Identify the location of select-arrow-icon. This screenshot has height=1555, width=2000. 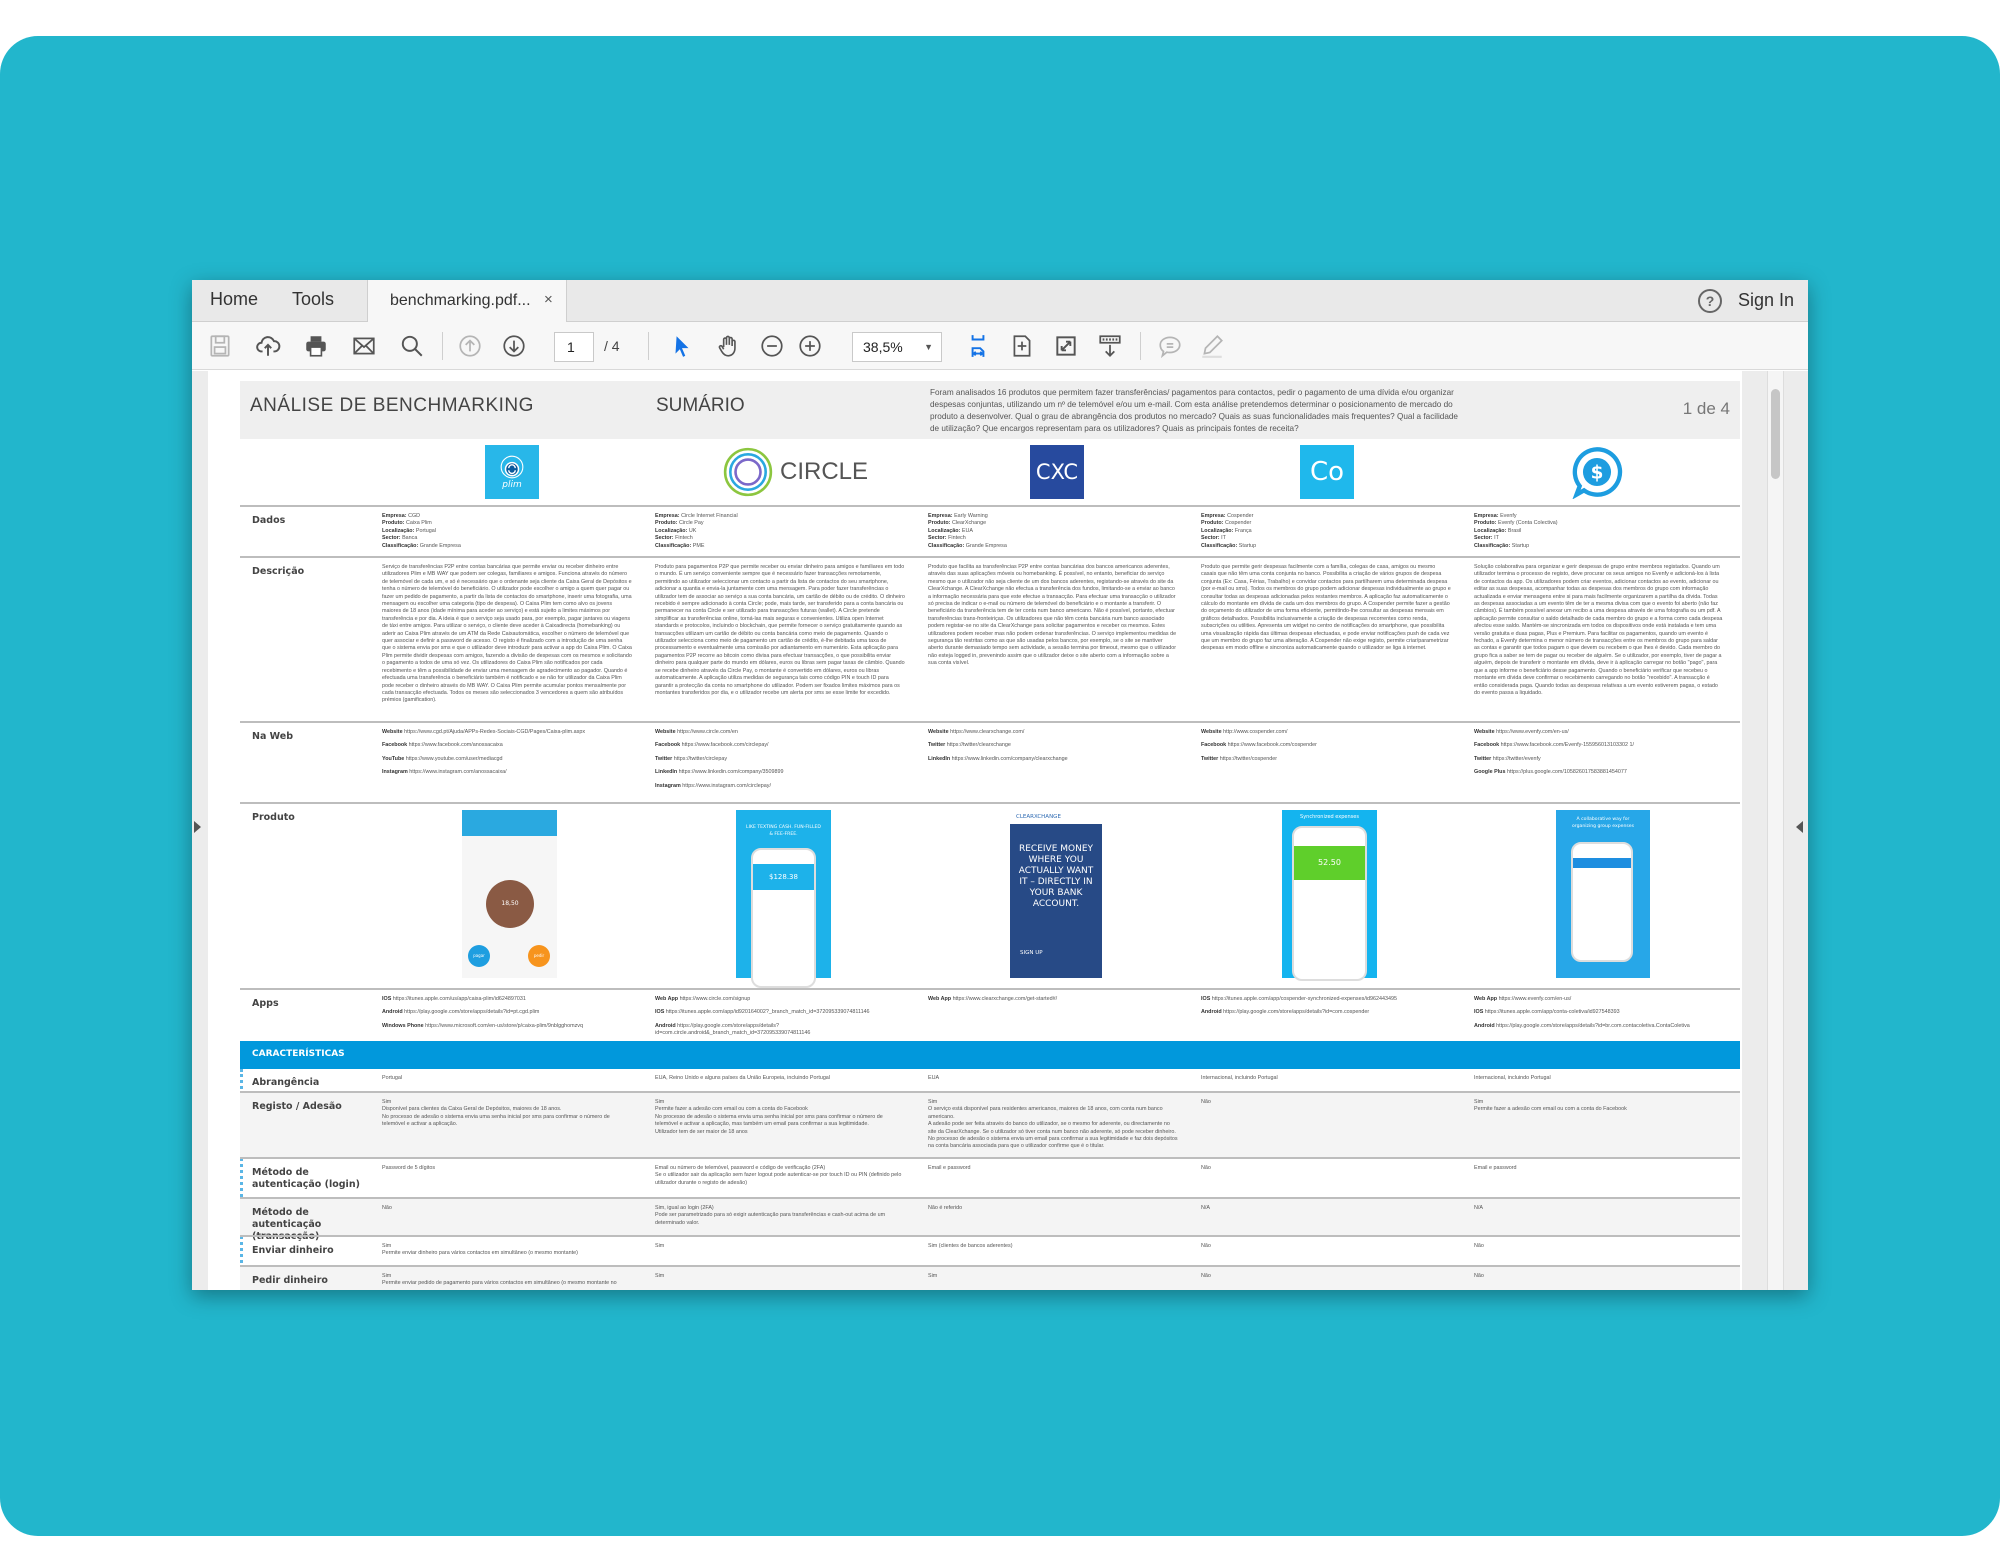
(682, 346).